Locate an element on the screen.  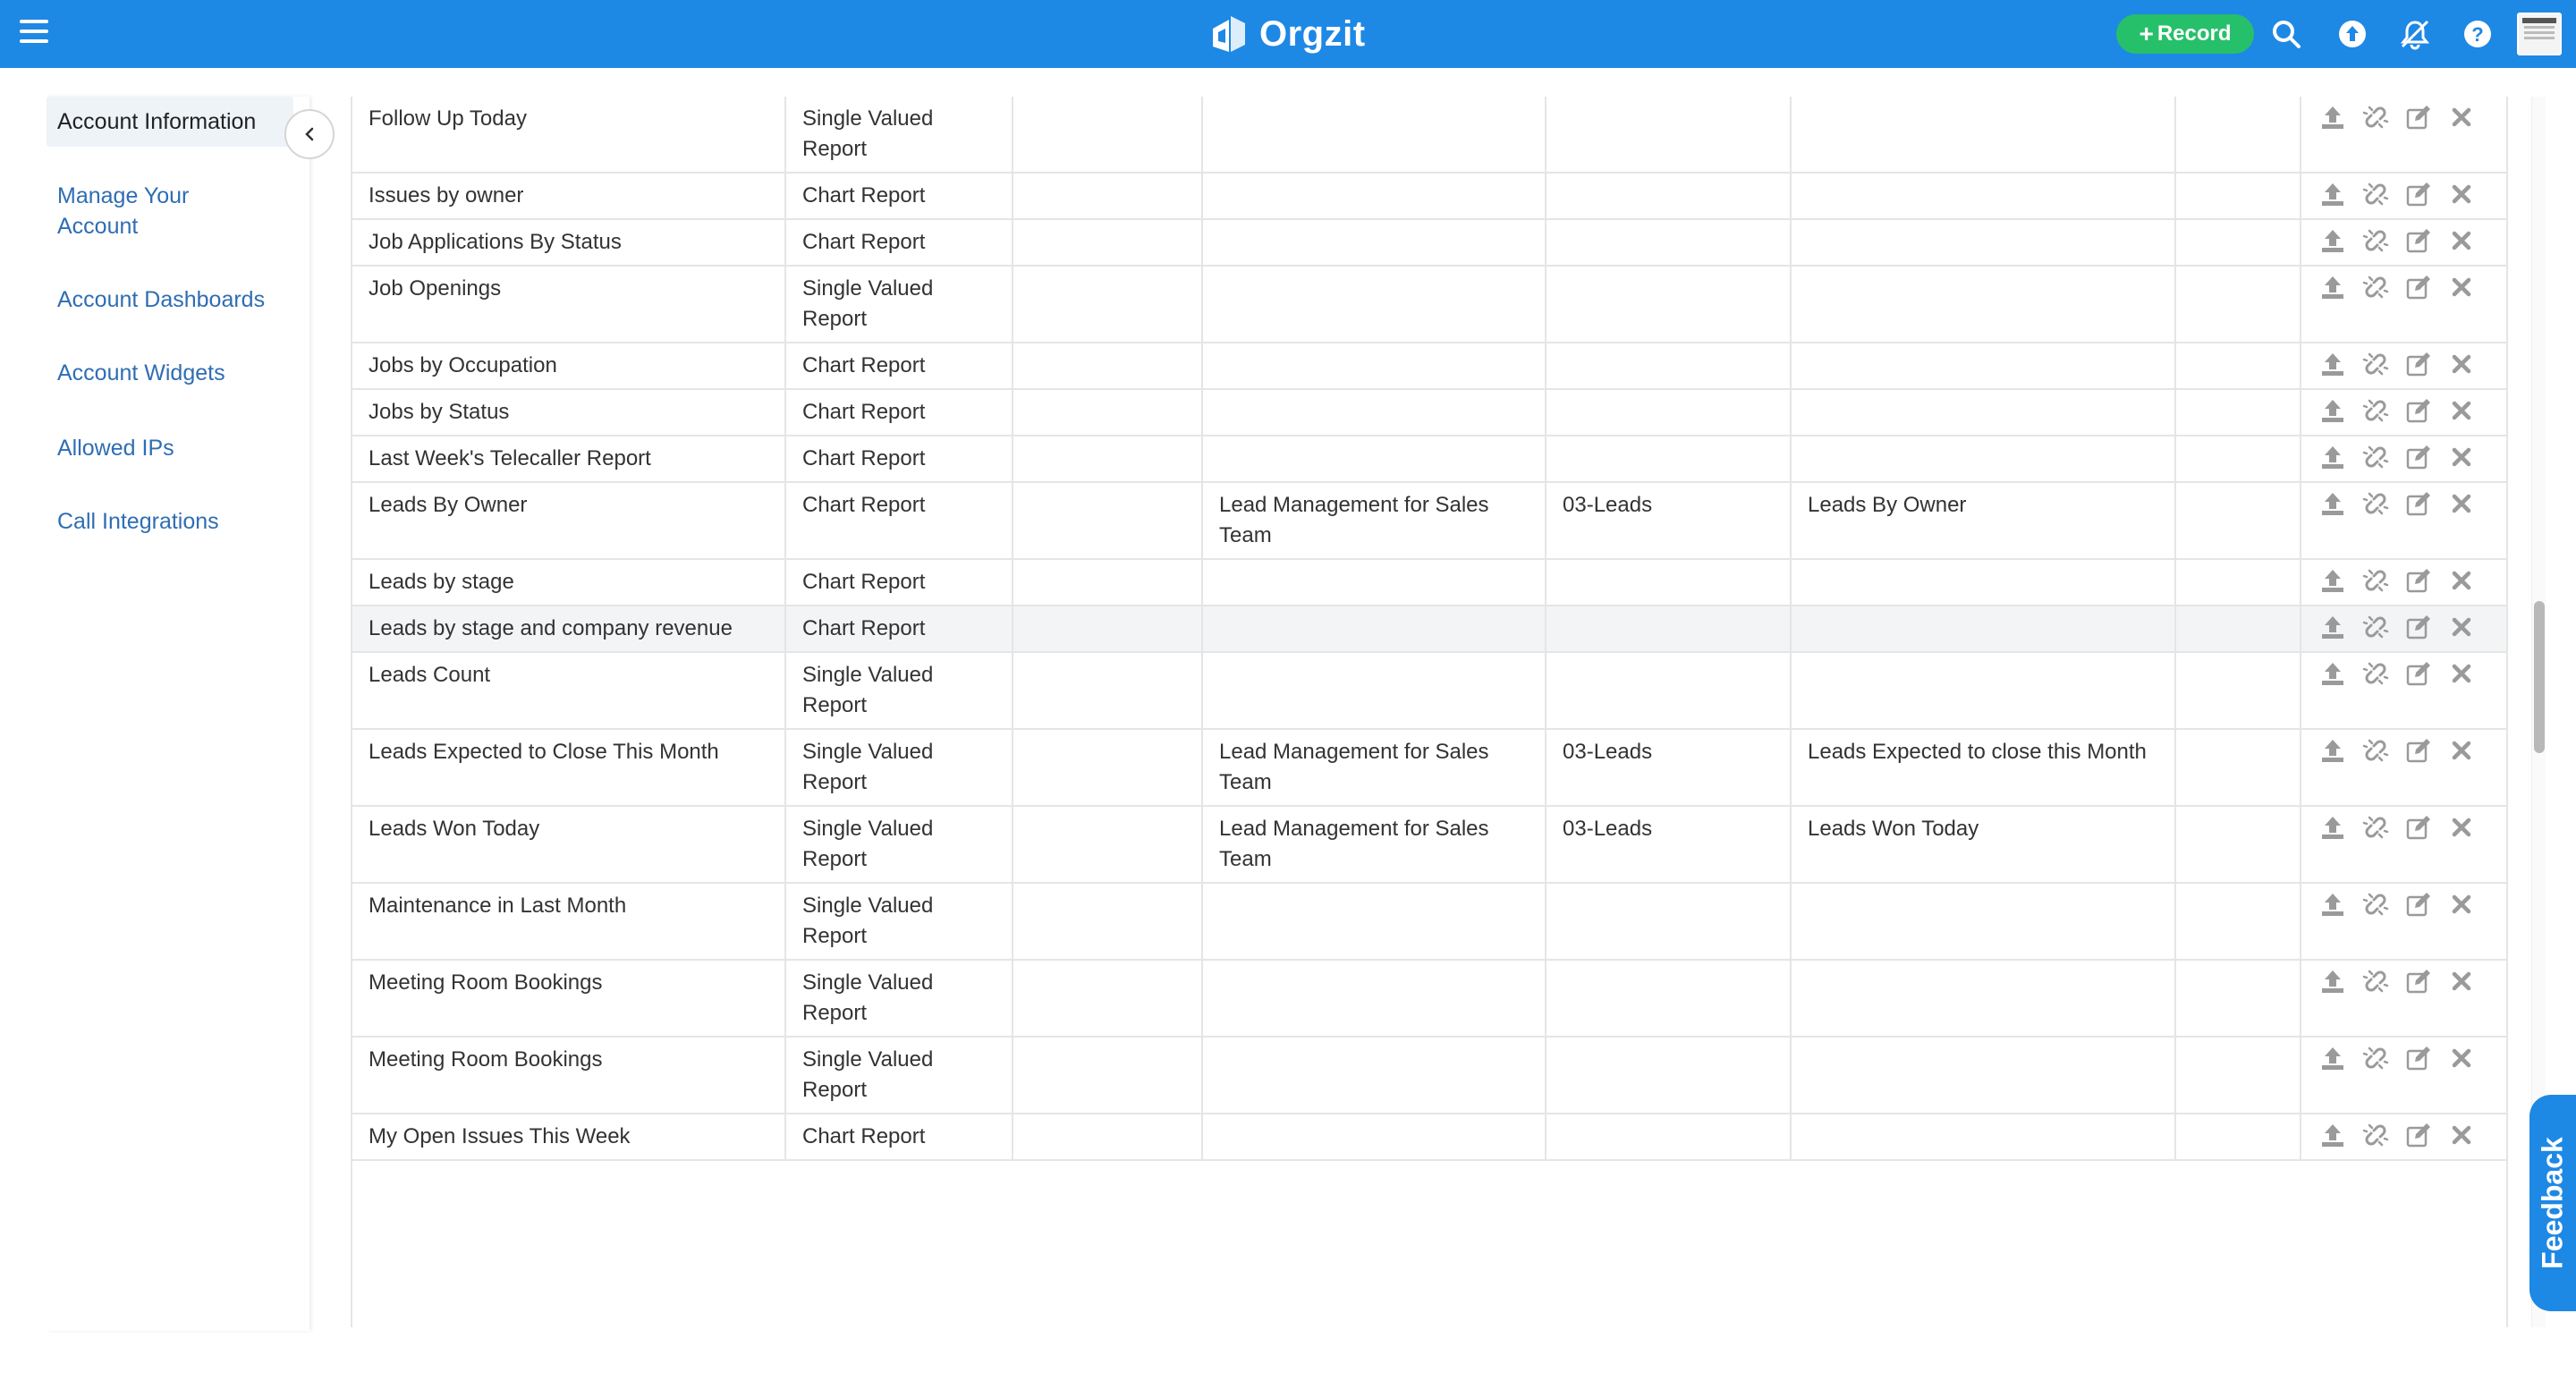
user-avatar is located at coordinates (2539, 34).